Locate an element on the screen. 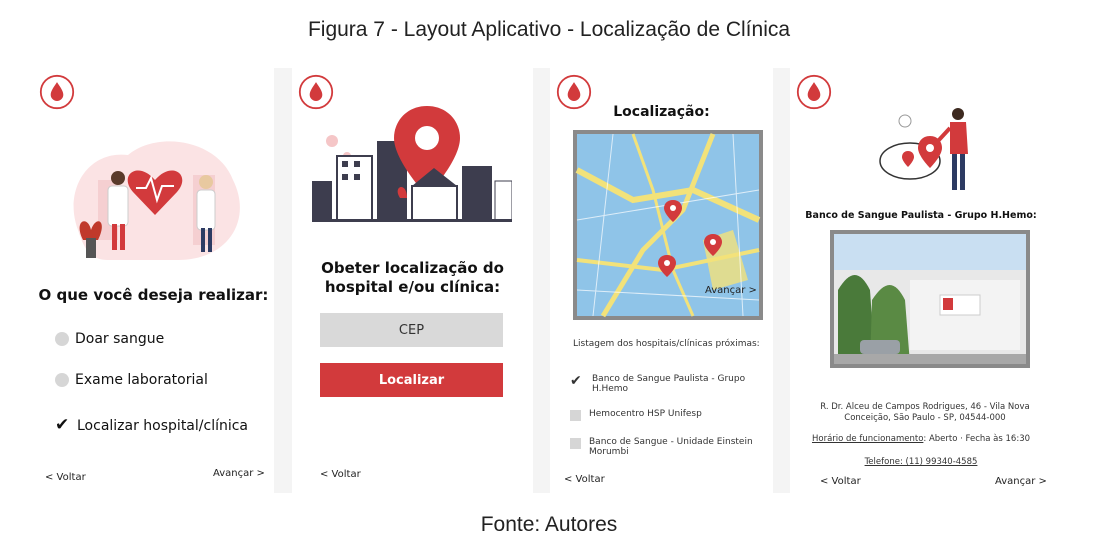  phone-number: Telefone: (11) 99340-4585 is located at coordinates (921, 462).